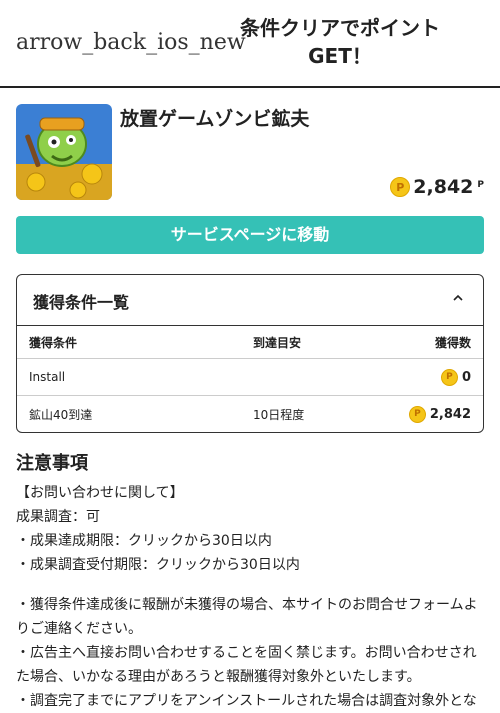 This screenshot has height=713, width=500. Describe the element at coordinates (297, 377) in the screenshot. I see `estimate-cell` at that location.